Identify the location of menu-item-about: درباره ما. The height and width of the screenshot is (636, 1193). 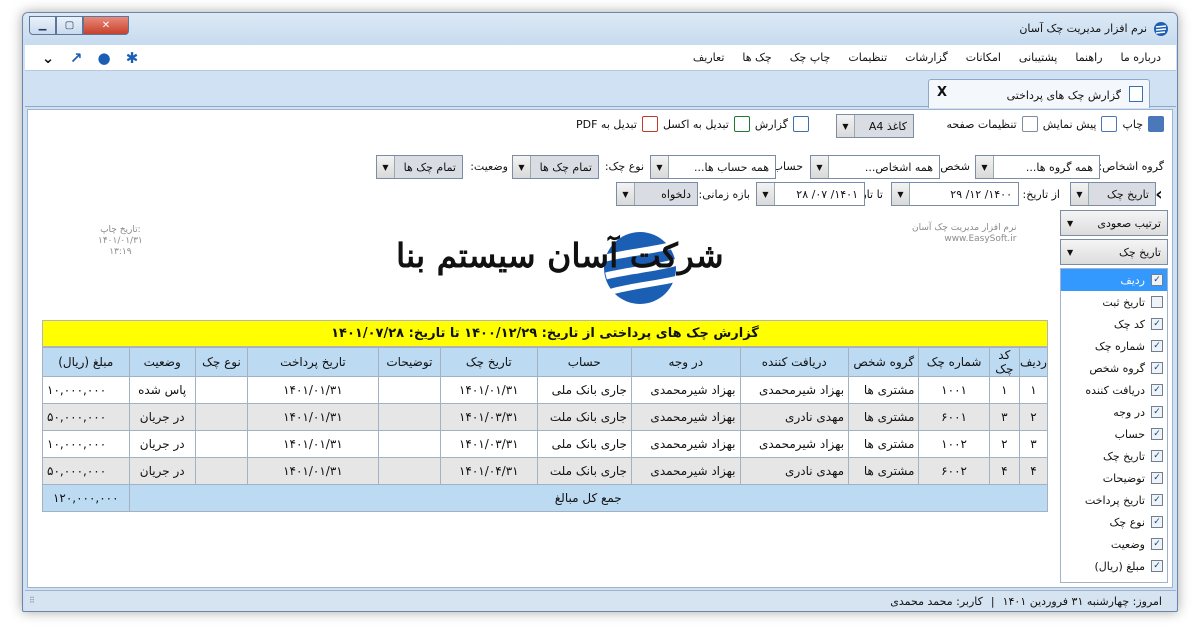
(1141, 57).